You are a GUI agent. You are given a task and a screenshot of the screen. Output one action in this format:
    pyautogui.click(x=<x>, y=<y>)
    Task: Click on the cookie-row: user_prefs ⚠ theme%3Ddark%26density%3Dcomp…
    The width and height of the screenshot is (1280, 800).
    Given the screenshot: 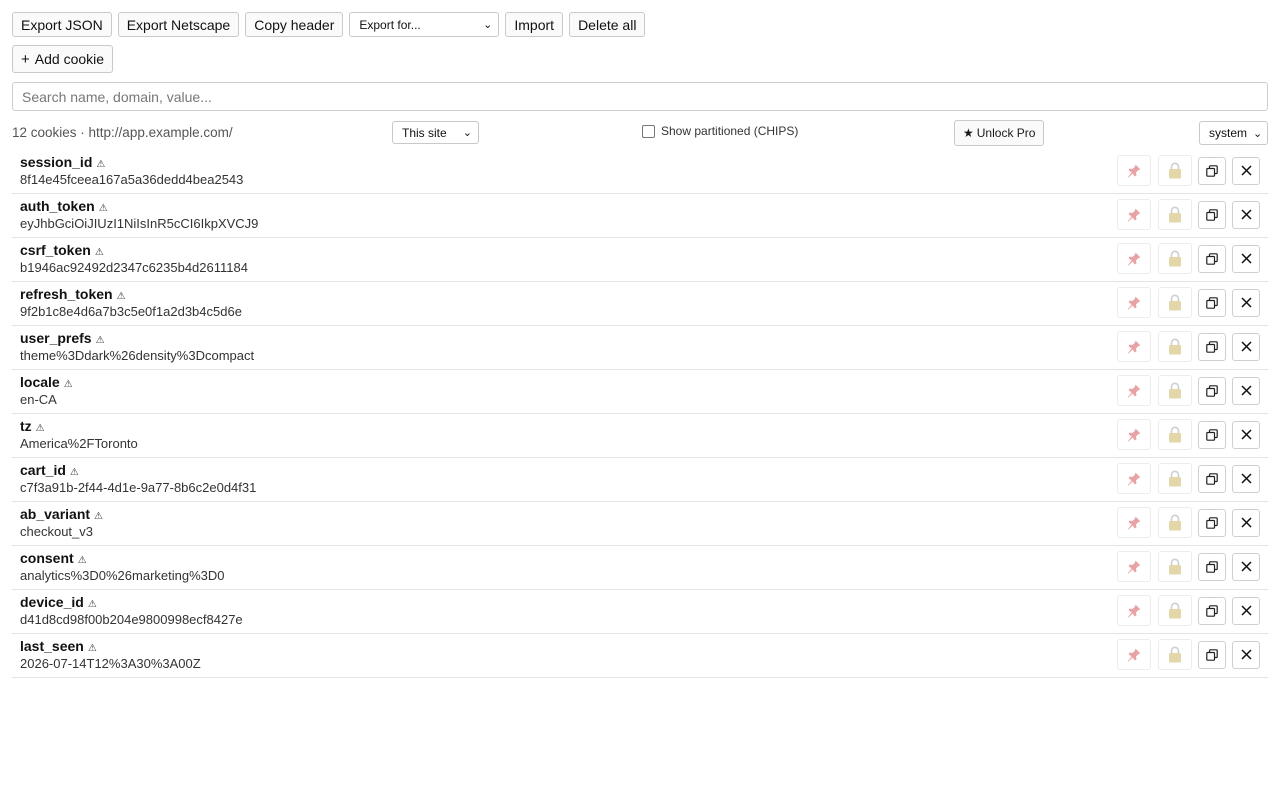 What is the action you would take?
    pyautogui.click(x=640, y=348)
    